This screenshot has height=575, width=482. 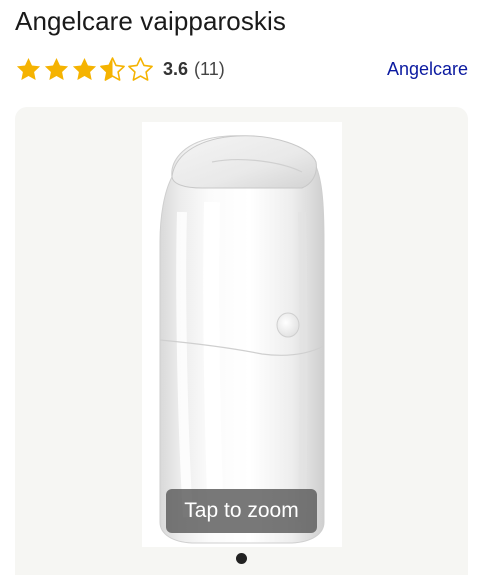 What do you see at coordinates (427, 69) in the screenshot?
I see `brand-link: Angelcare` at bounding box center [427, 69].